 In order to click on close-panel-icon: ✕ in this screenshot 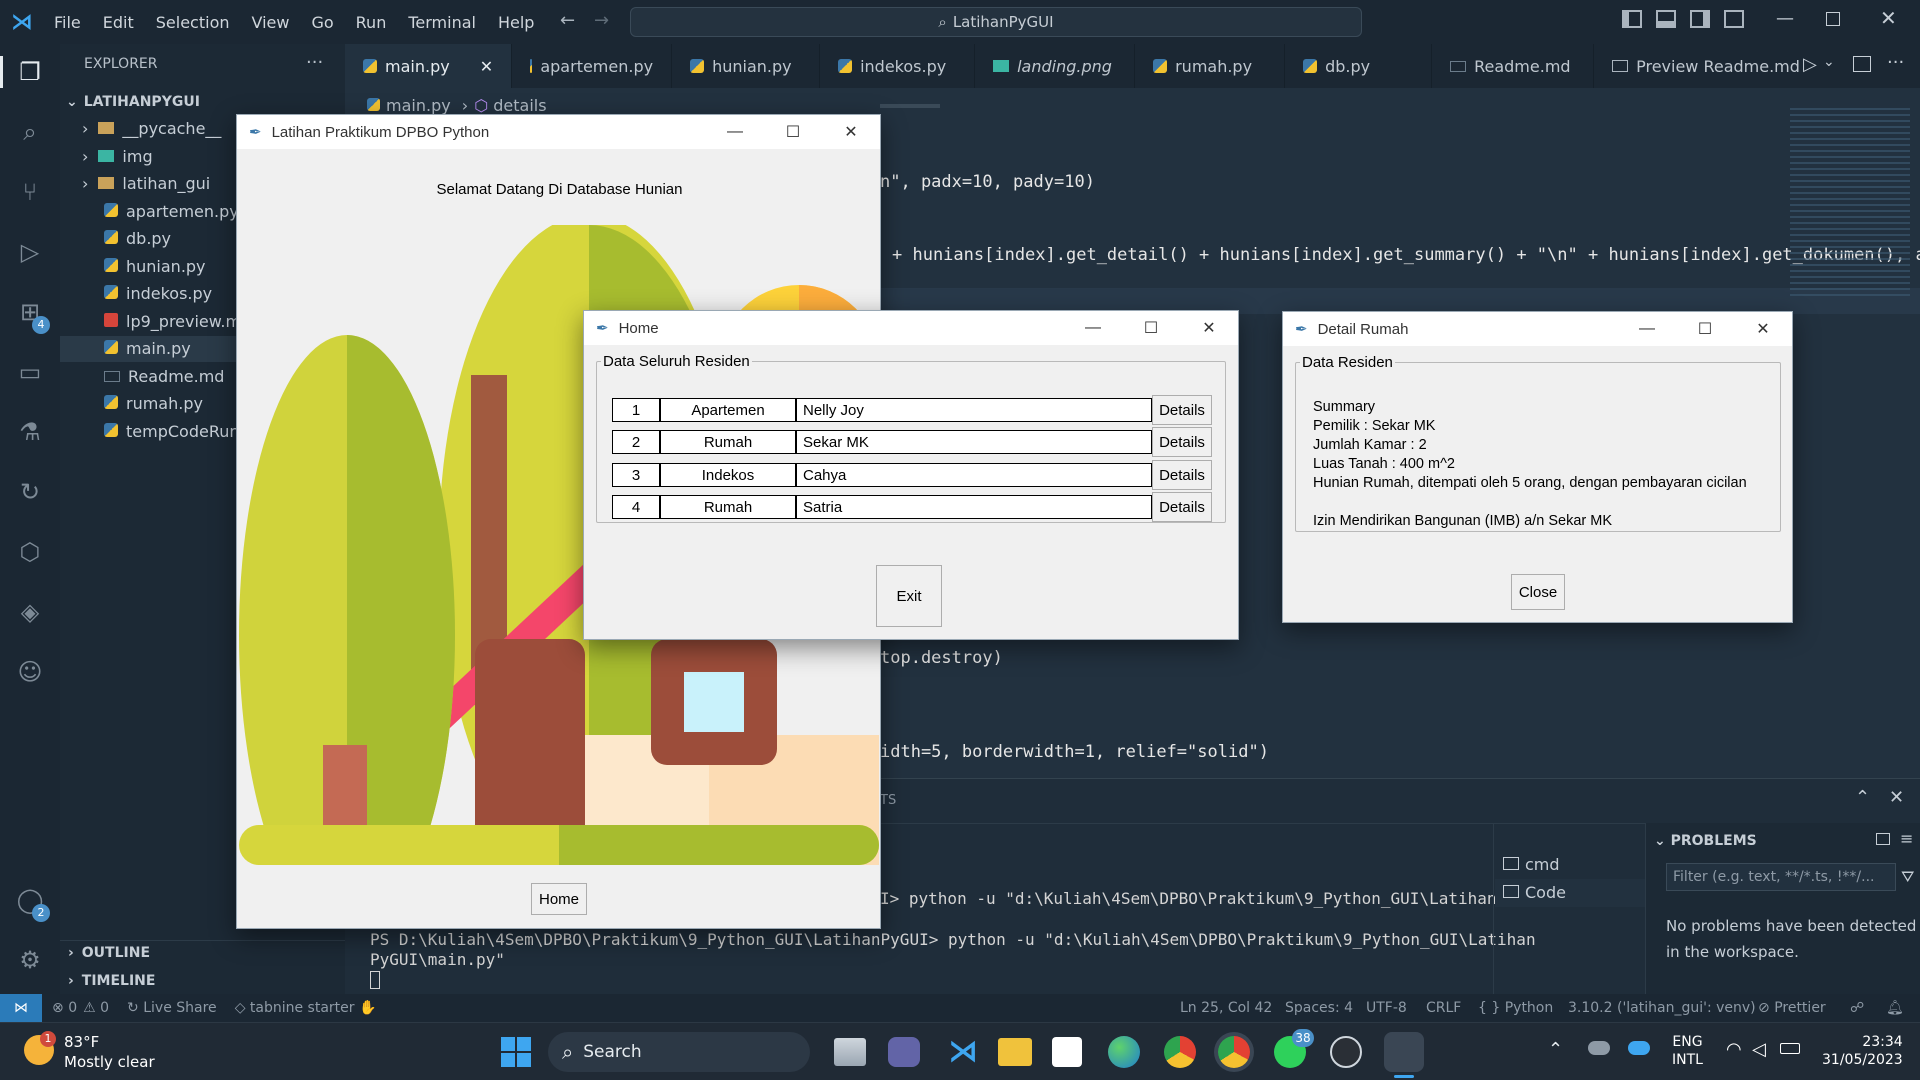, I will do `click(1896, 797)`.